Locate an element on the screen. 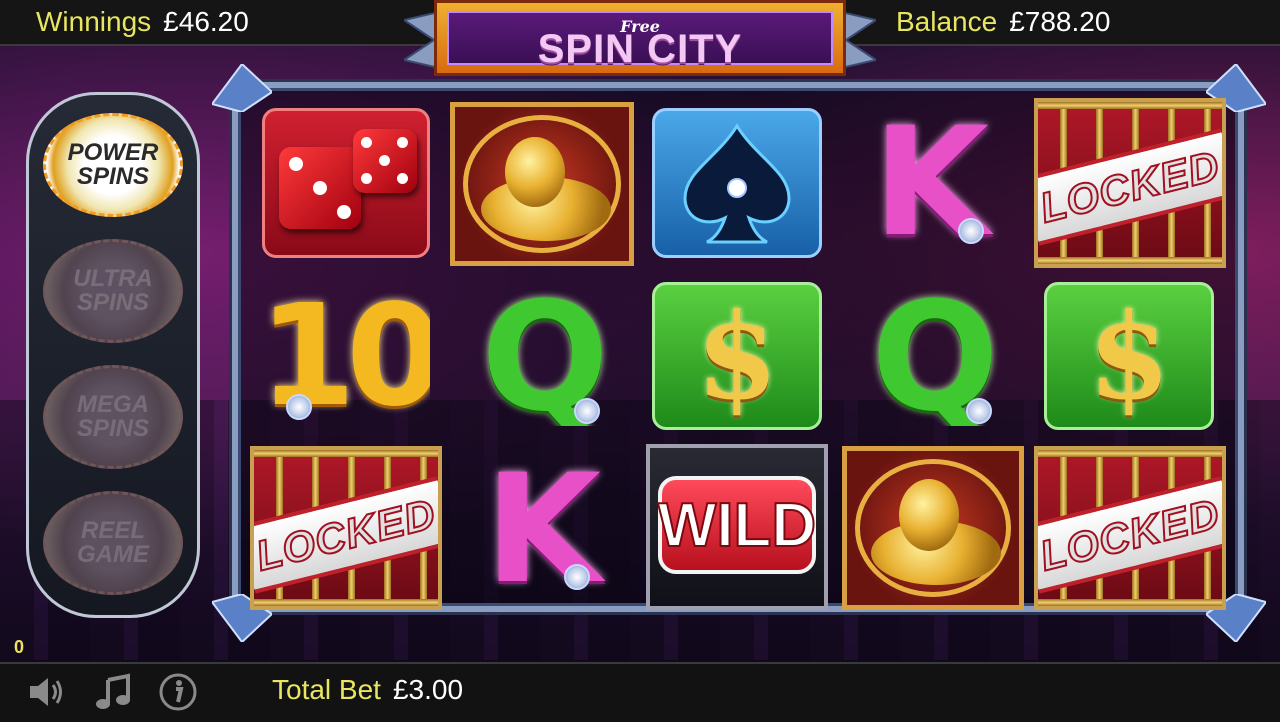  total-bet-value: £3.00 is located at coordinates (428, 689).